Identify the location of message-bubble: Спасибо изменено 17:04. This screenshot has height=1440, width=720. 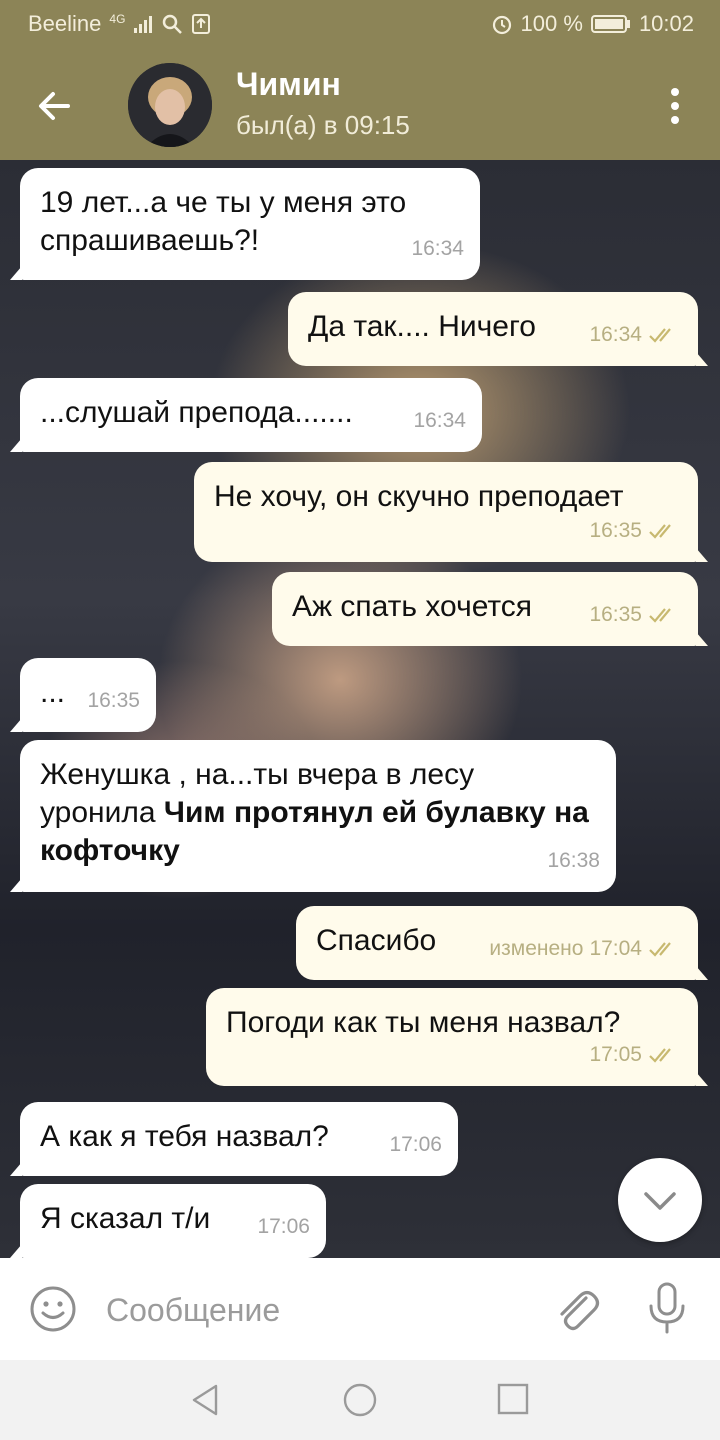
(502, 943).